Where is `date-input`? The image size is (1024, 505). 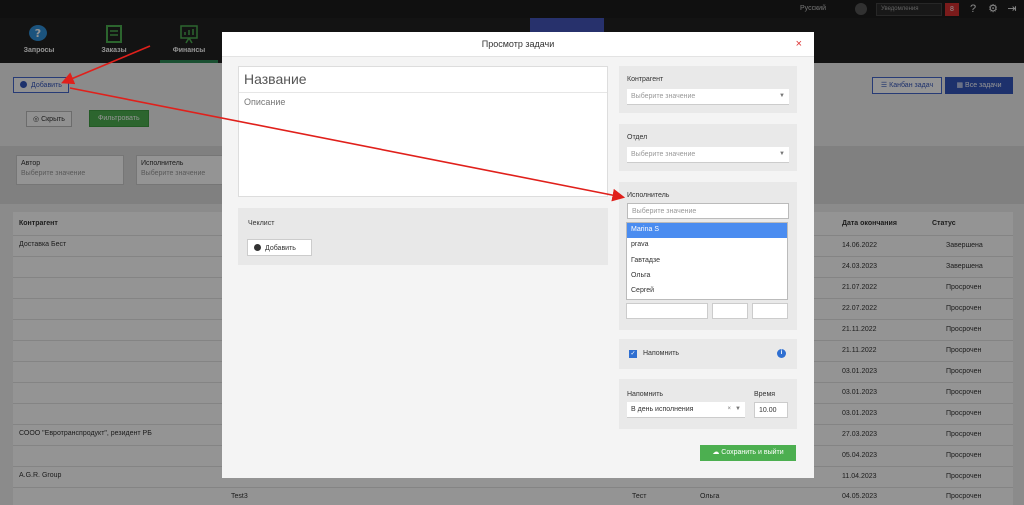
date-input is located at coordinates (667, 311).